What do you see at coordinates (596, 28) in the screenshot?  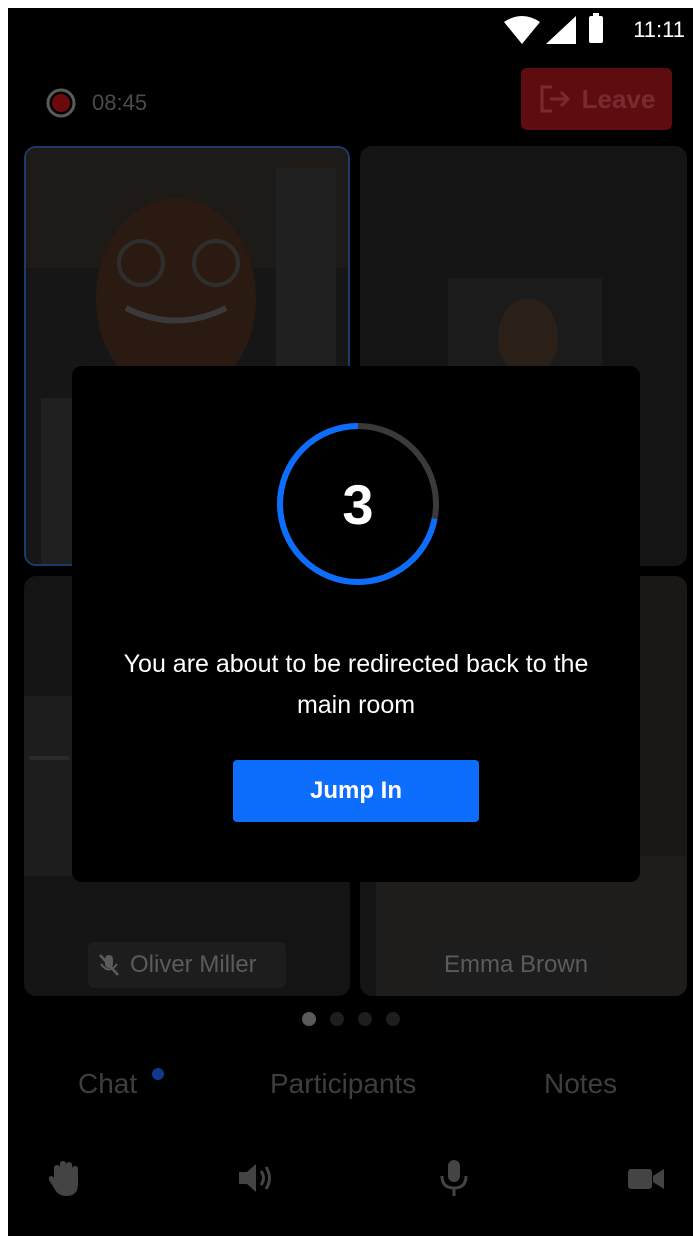 I see `battery-icon` at bounding box center [596, 28].